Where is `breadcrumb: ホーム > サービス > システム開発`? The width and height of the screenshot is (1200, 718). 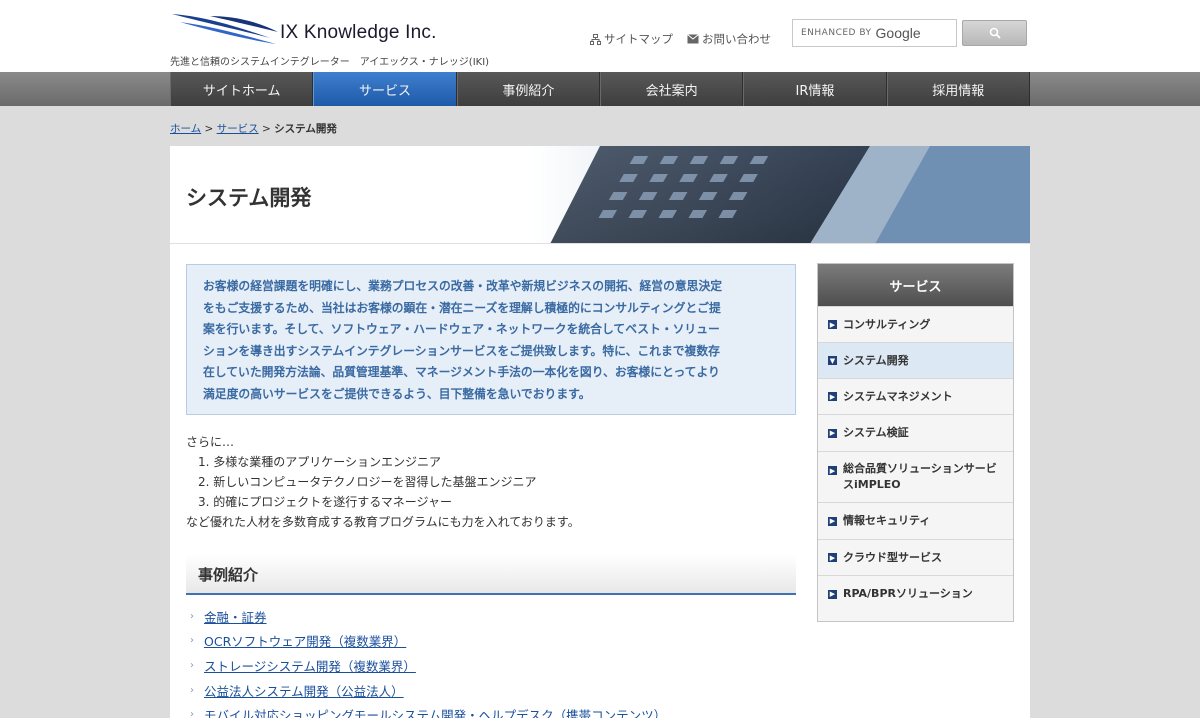
breadcrumb: ホーム > サービス > システム開発 is located at coordinates (253, 128).